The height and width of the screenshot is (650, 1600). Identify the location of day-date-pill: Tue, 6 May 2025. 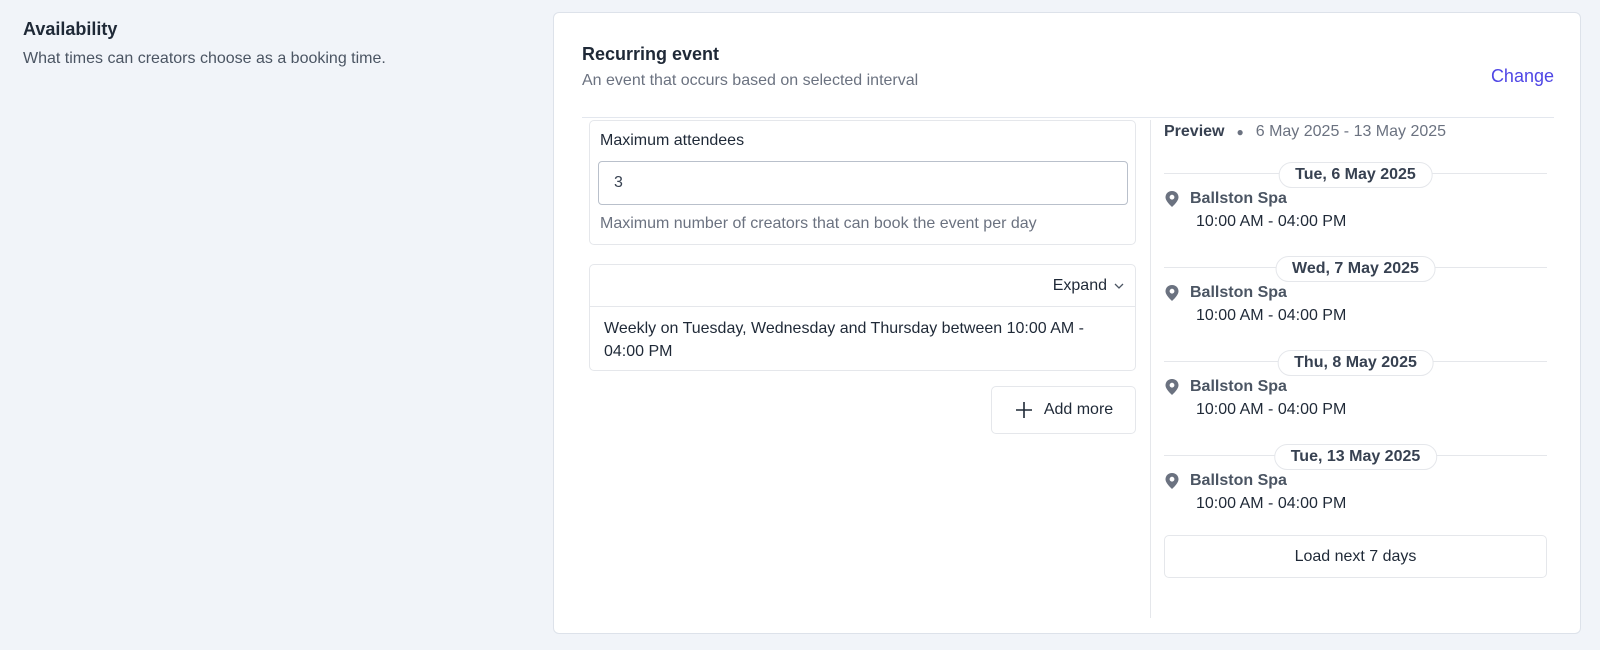
(1355, 175).